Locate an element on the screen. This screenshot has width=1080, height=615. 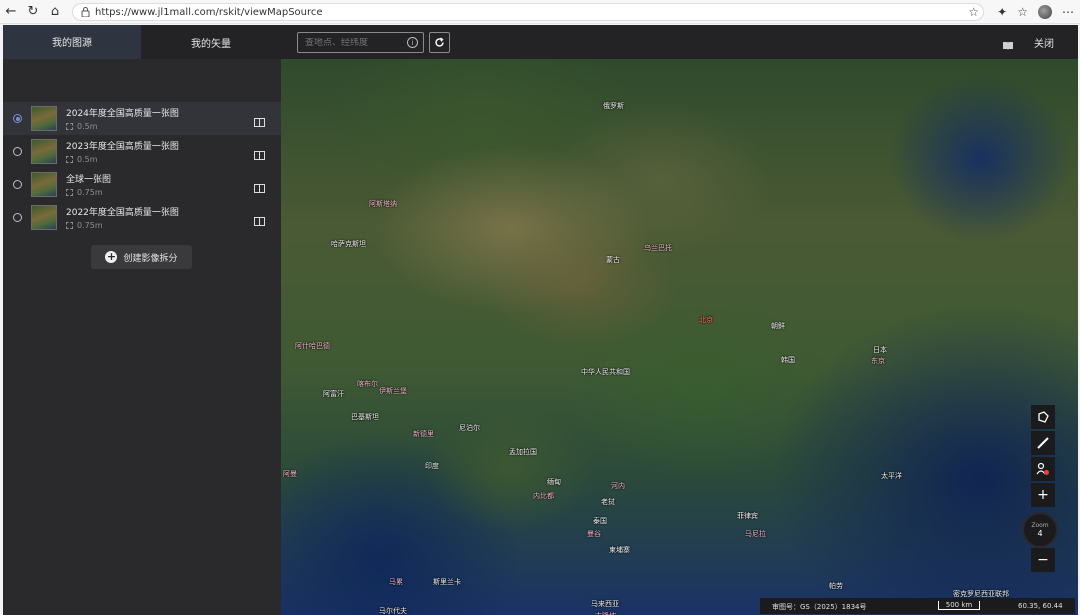
user-location-icon is located at coordinates (1042, 468).